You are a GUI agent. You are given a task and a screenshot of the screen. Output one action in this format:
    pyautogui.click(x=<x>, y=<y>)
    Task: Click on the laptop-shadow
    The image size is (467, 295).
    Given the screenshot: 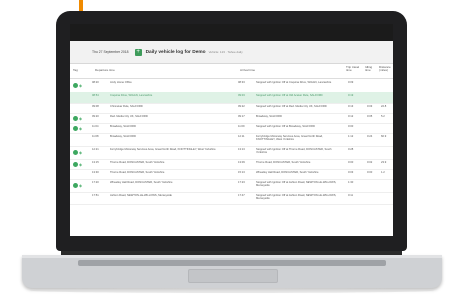 What is the action you would take?
    pyautogui.click(x=232, y=290)
    